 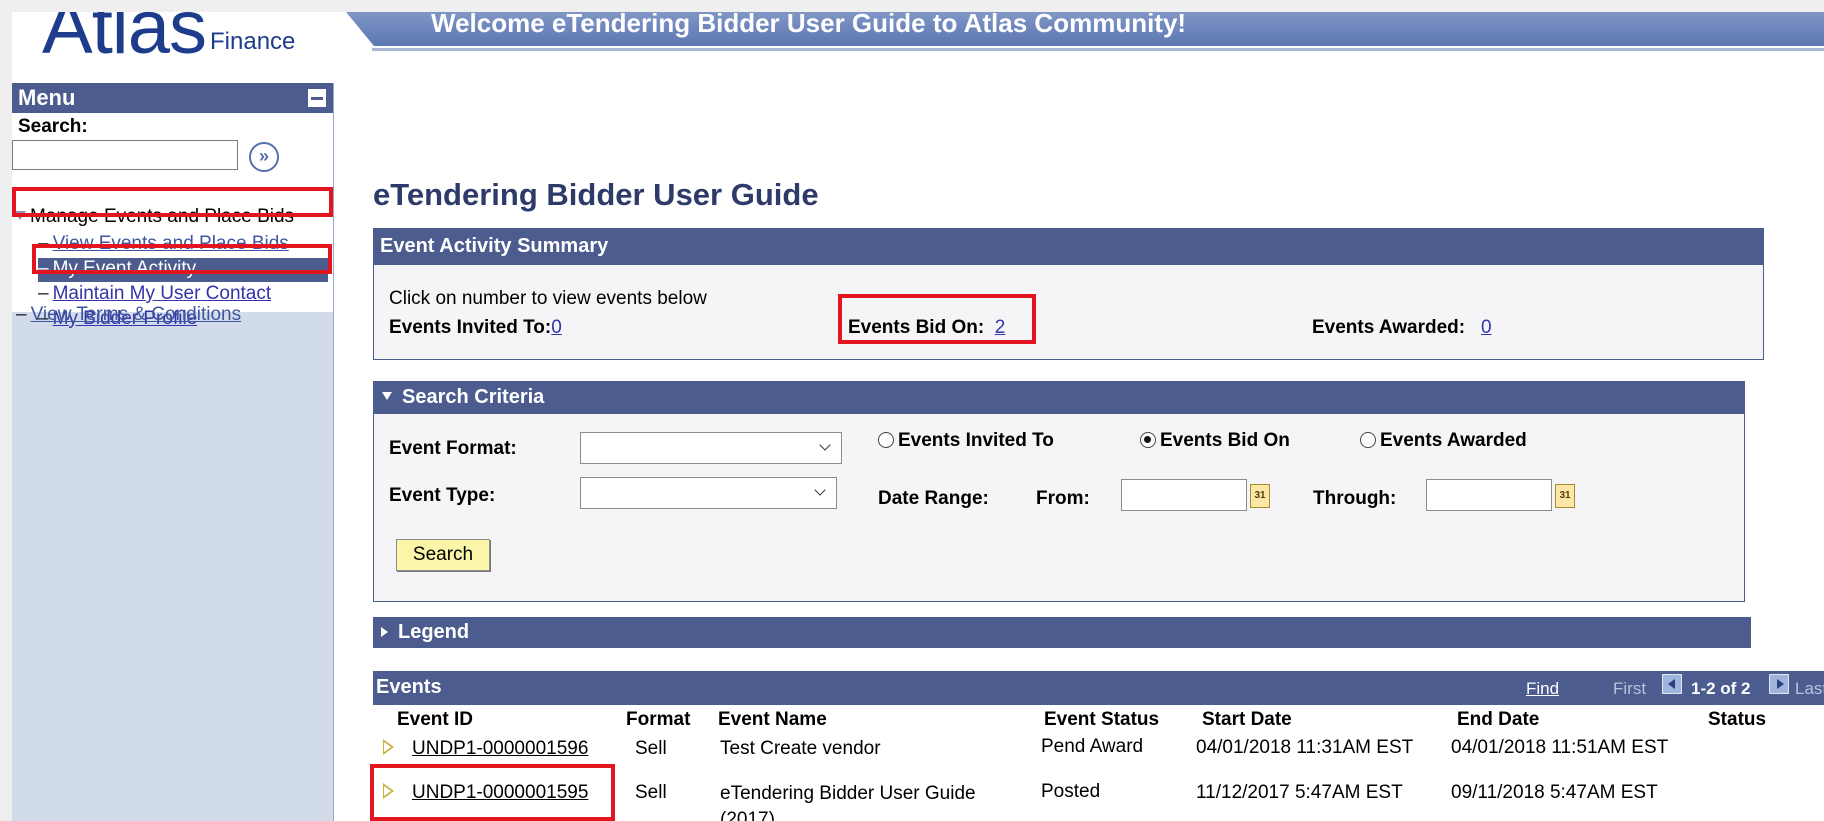 I want to click on events-bid-label: Events Bid On: 2, so click(x=926, y=328).